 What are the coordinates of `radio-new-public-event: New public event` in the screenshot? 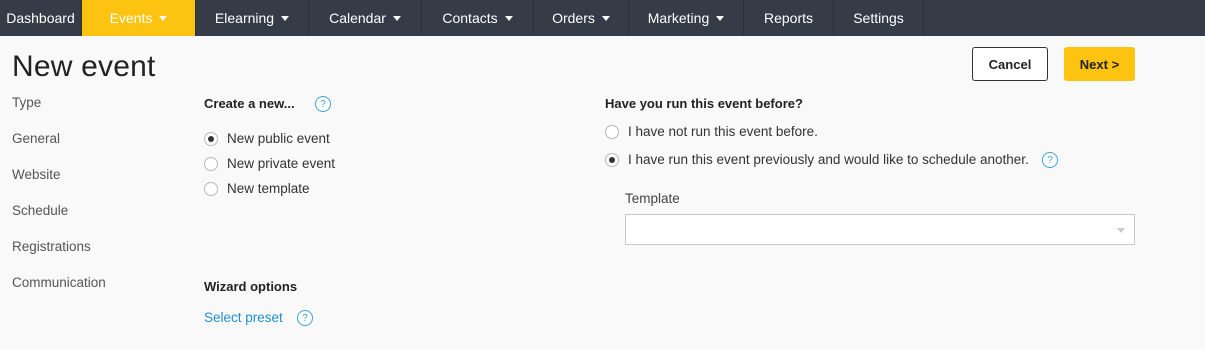 It's located at (267, 138).